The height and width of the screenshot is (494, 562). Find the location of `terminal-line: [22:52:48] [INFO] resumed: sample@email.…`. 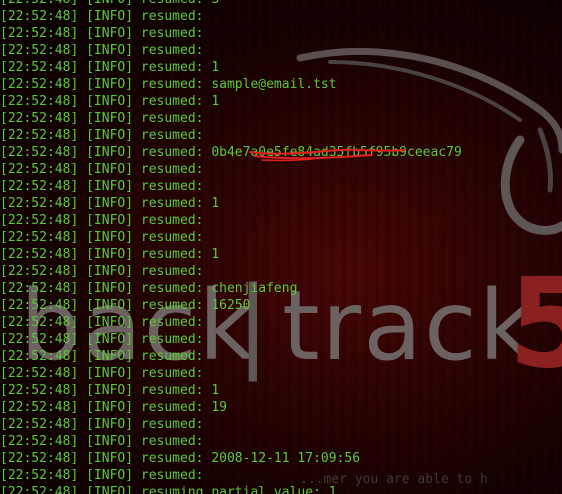

terminal-line: [22:52:48] [INFO] resumed: sample@email.… is located at coordinates (168, 84).